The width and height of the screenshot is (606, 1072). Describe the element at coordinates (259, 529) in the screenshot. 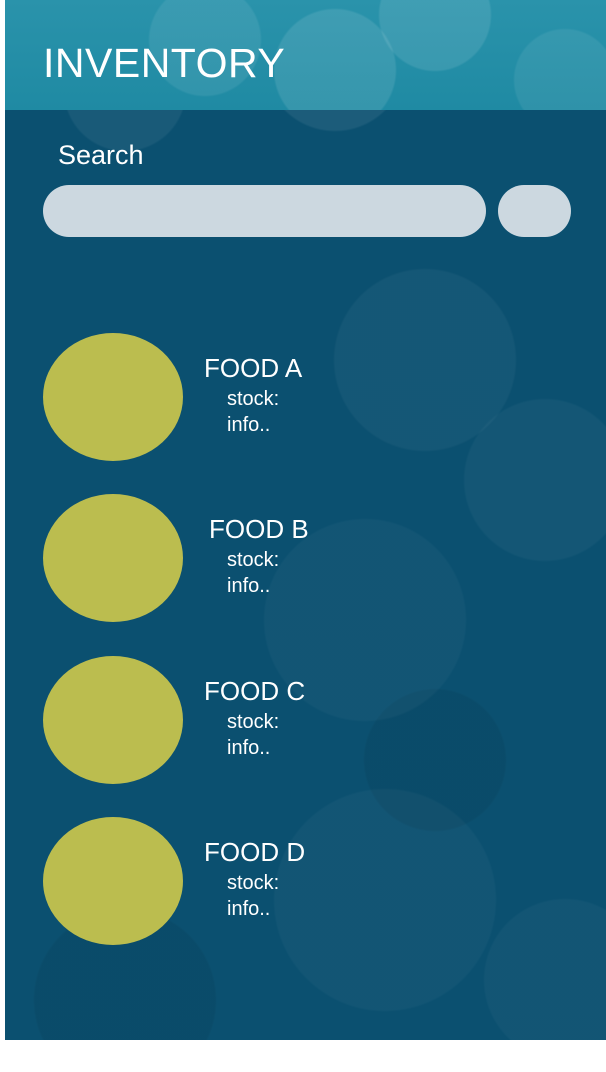

I see `food-name: FOOD B` at that location.